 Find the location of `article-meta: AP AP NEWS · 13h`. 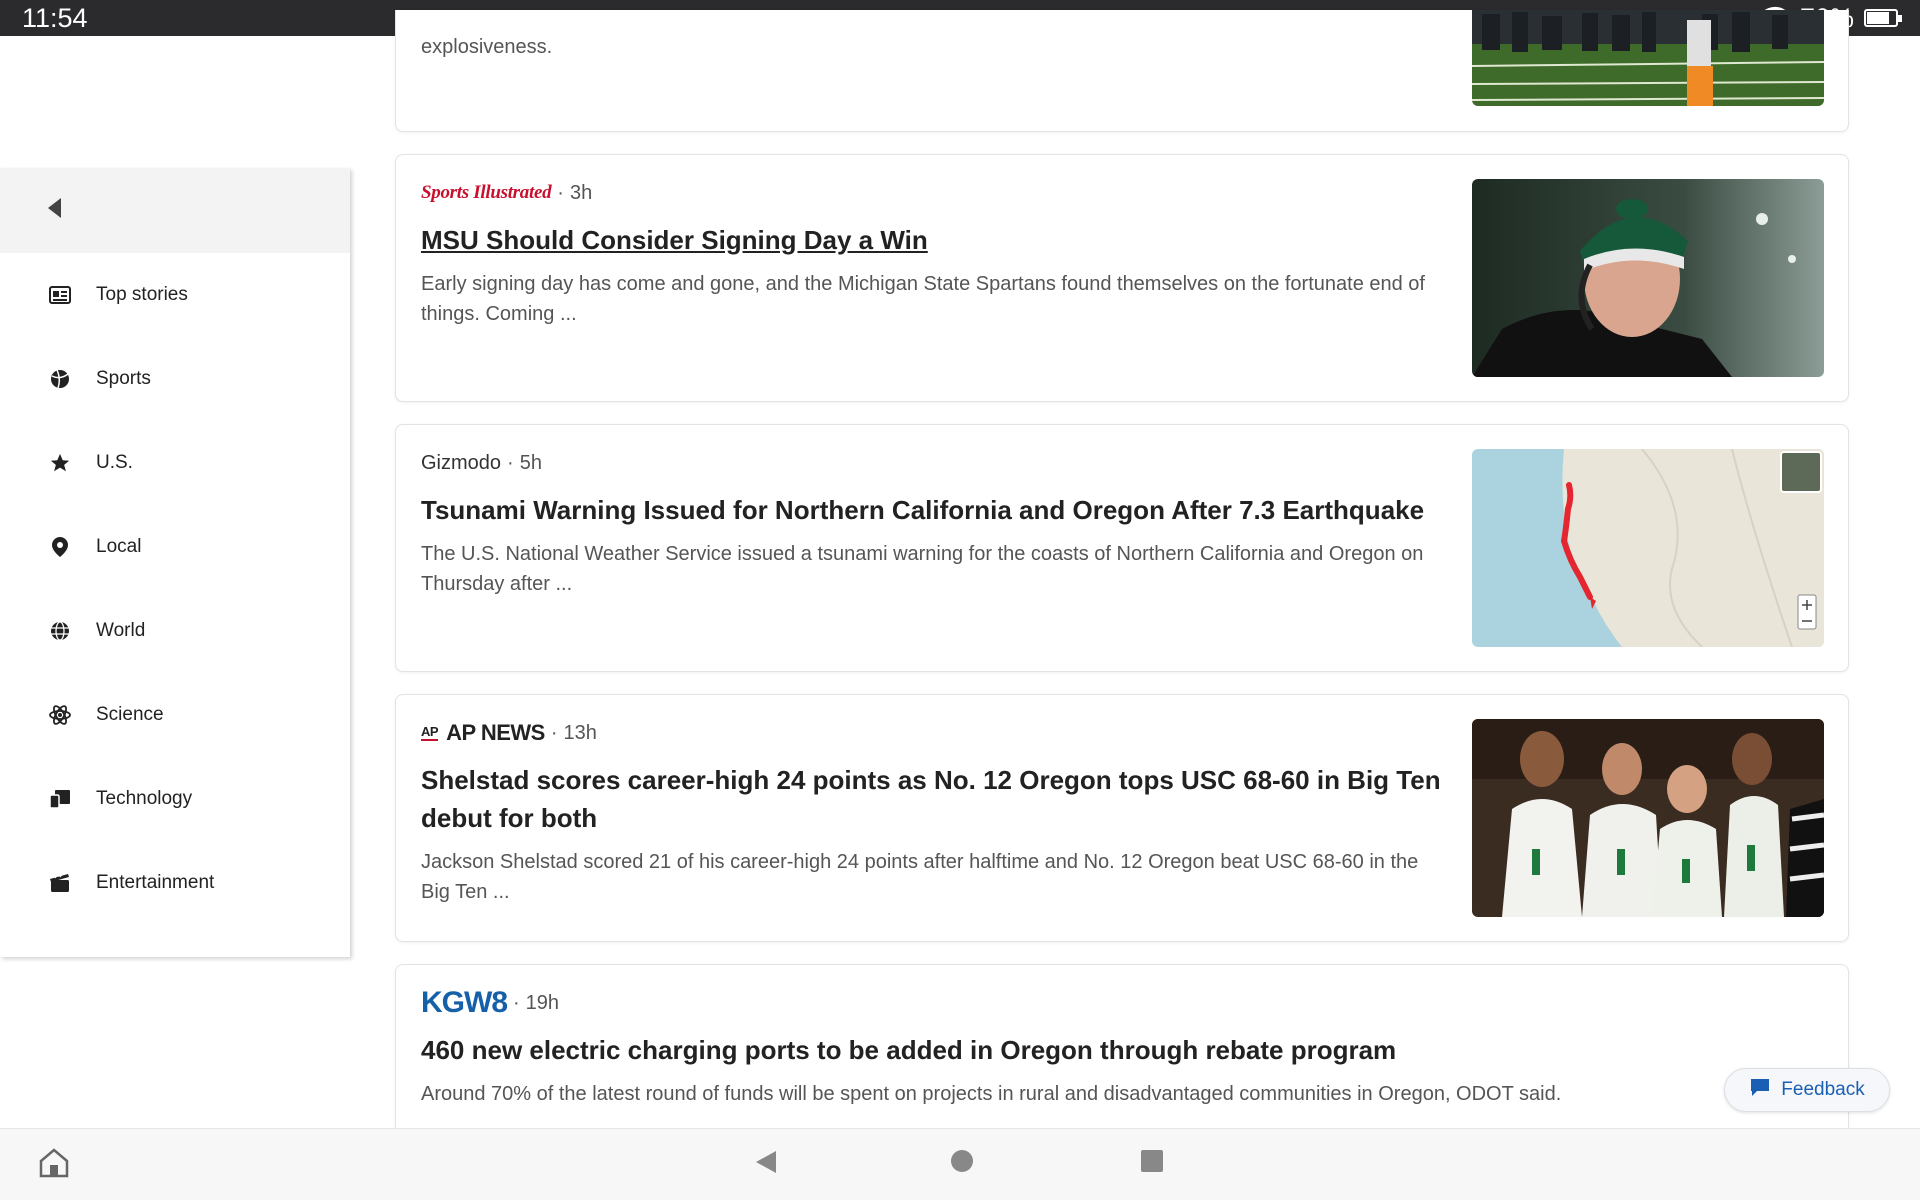

article-meta: AP AP NEWS · 13h is located at coordinates (509, 733).